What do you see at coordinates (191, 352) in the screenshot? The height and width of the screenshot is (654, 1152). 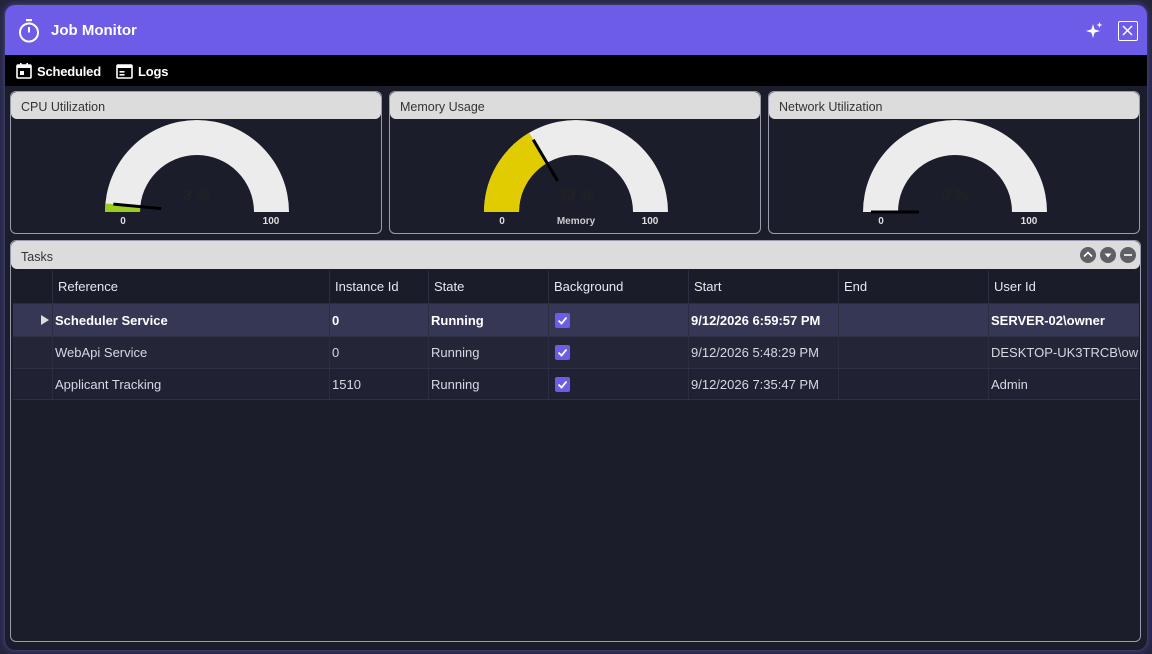 I see `cell-reference: WebApi Service` at bounding box center [191, 352].